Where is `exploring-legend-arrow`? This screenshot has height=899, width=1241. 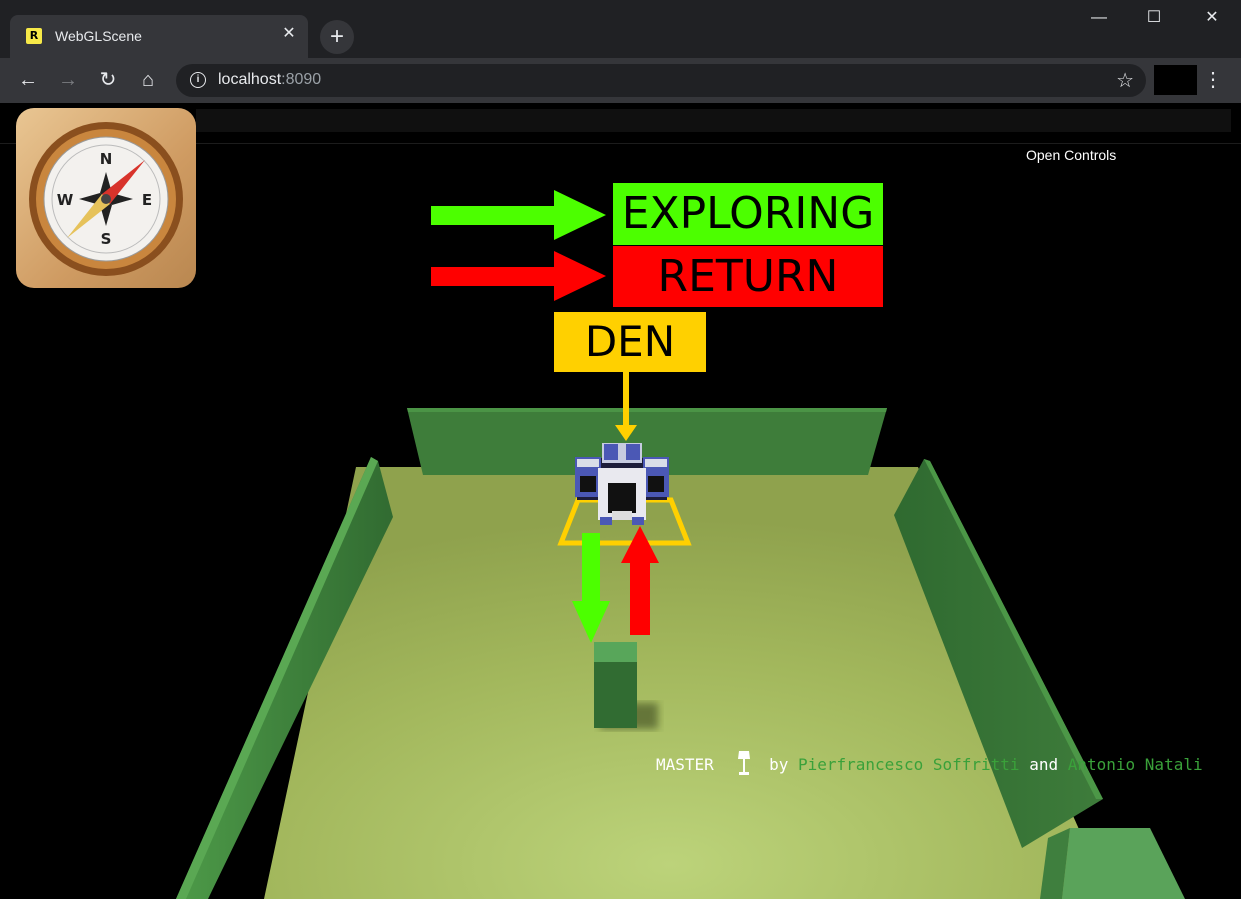
exploring-legend-arrow is located at coordinates (518, 215).